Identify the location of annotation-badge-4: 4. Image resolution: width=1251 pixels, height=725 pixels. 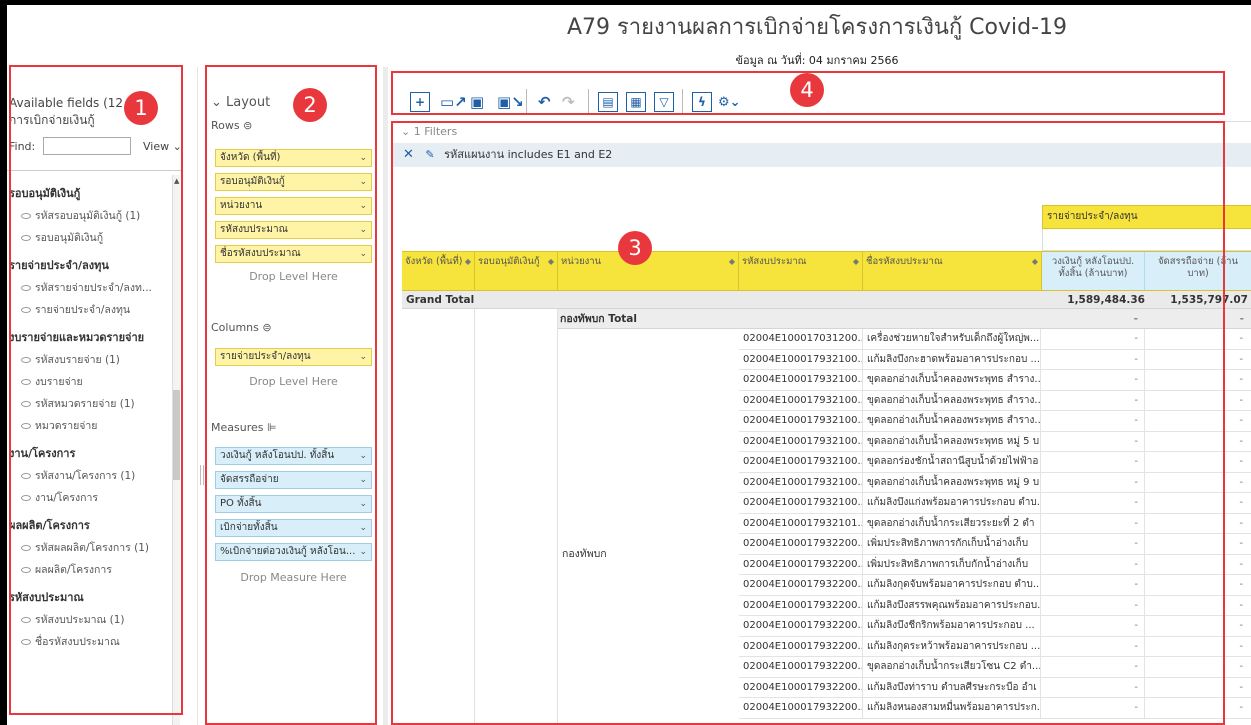
(807, 90).